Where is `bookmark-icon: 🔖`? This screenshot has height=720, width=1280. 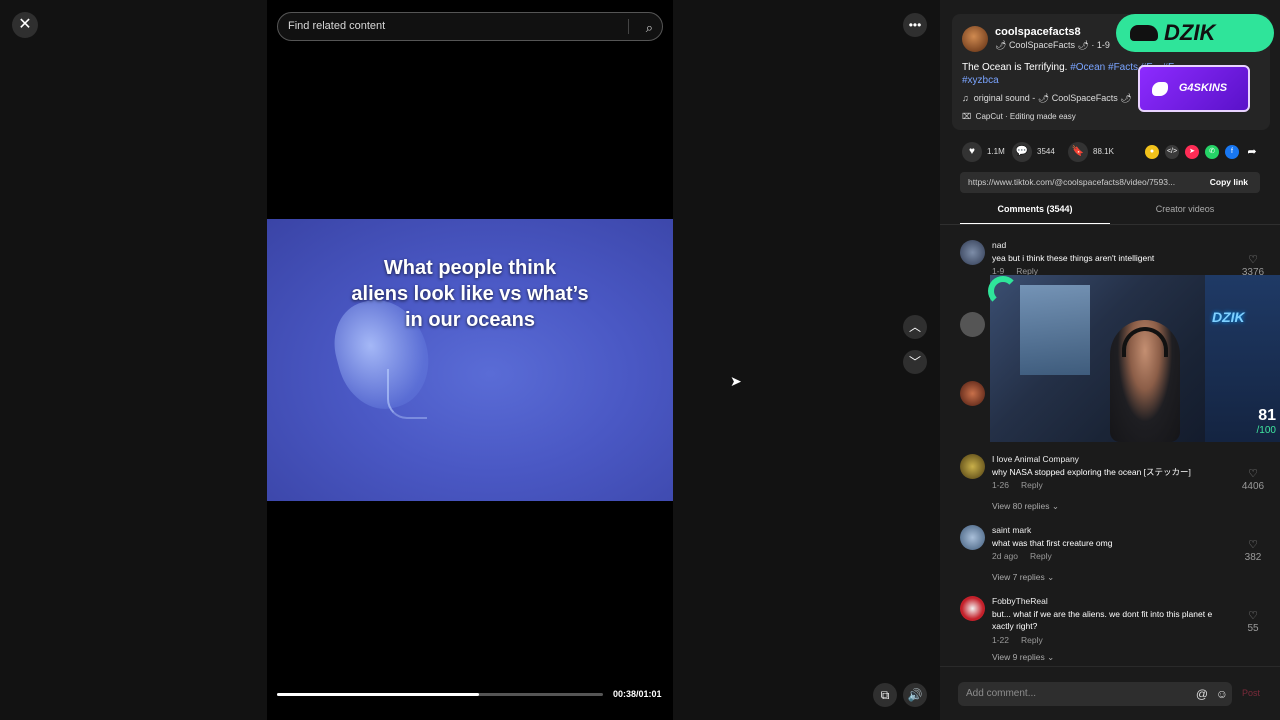
bookmark-icon: 🔖 is located at coordinates (1078, 152).